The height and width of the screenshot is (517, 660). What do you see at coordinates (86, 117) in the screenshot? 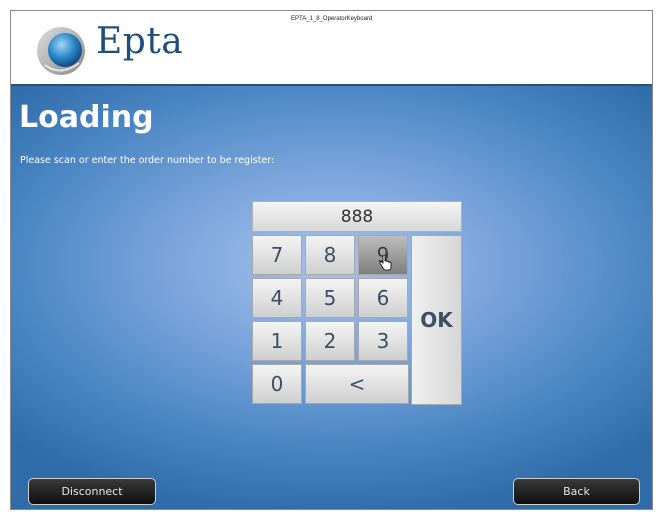
I see `page-title: Loading` at bounding box center [86, 117].